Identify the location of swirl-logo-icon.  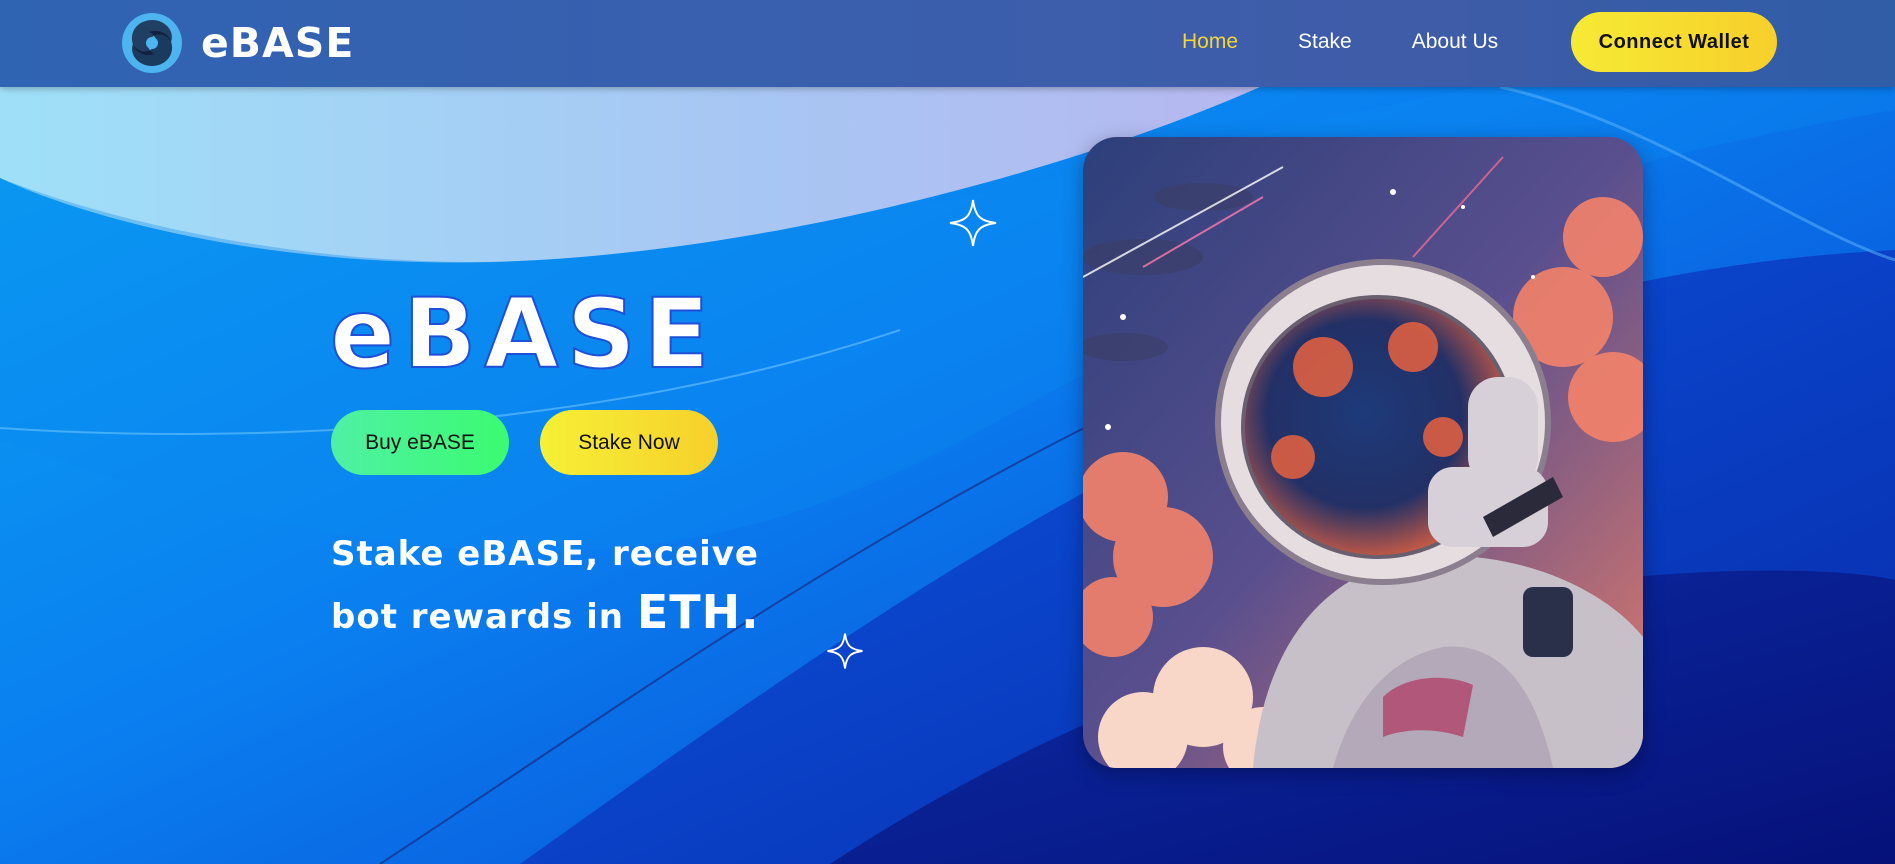
(152, 43).